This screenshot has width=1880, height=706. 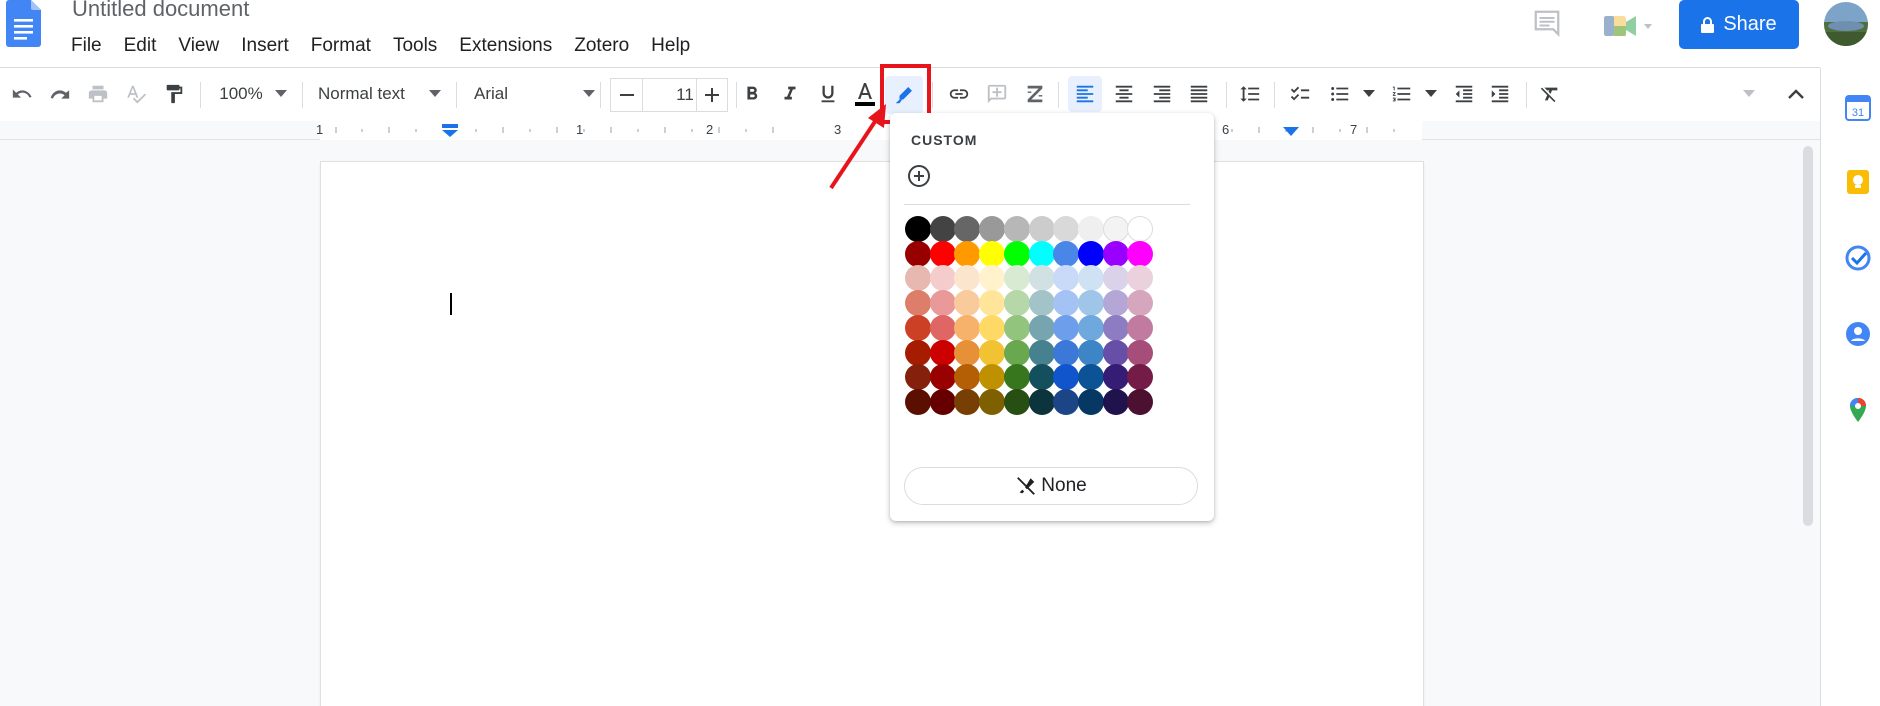 What do you see at coordinates (1300, 94) in the screenshot?
I see `checklist-icon` at bounding box center [1300, 94].